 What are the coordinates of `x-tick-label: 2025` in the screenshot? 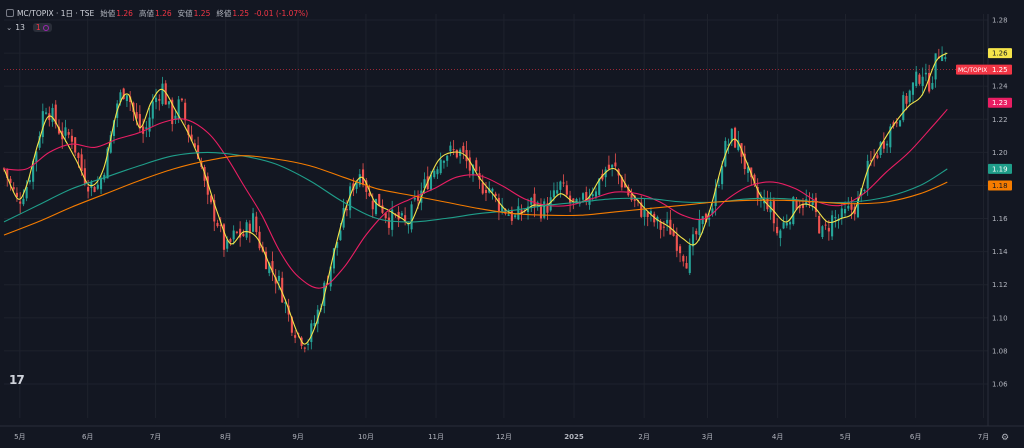 It's located at (574, 437).